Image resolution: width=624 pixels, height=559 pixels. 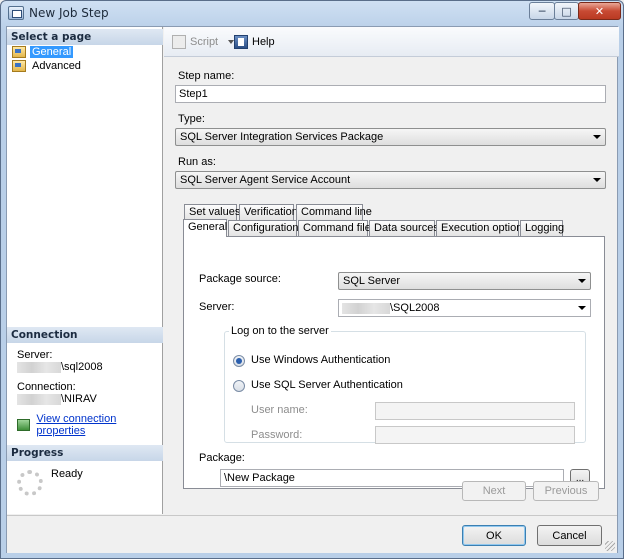 I want to click on view-connection-properties-link: View connection properties, so click(x=99, y=425).